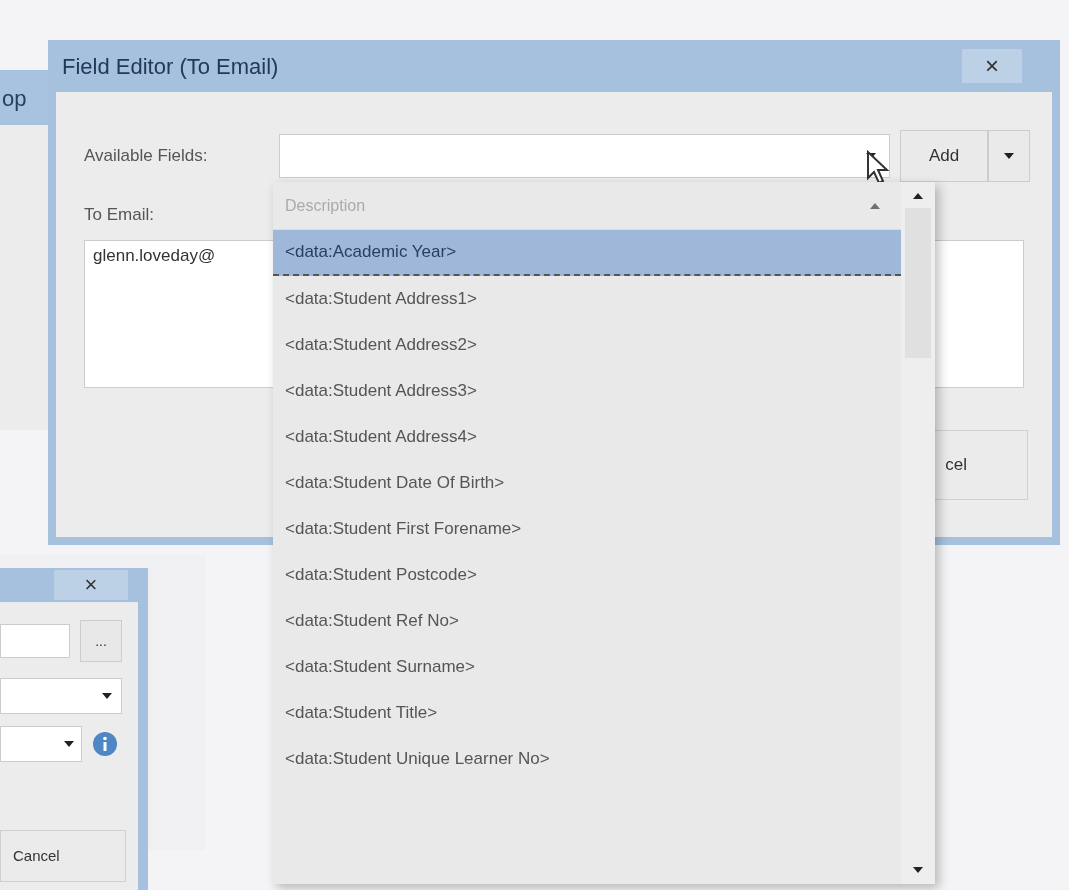 The image size is (1069, 890). Describe the element at coordinates (587, 667) in the screenshot. I see `list-item: <data:Student Surname>` at that location.